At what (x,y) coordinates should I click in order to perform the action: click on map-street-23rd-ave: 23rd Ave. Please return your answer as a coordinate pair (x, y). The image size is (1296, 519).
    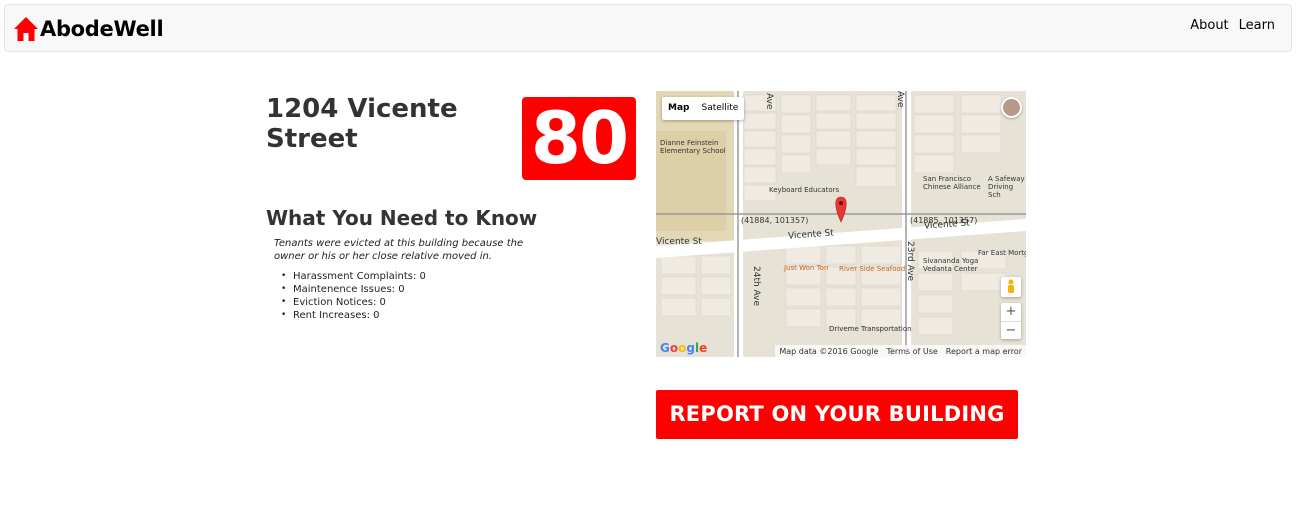
    Looking at the image, I should click on (910, 261).